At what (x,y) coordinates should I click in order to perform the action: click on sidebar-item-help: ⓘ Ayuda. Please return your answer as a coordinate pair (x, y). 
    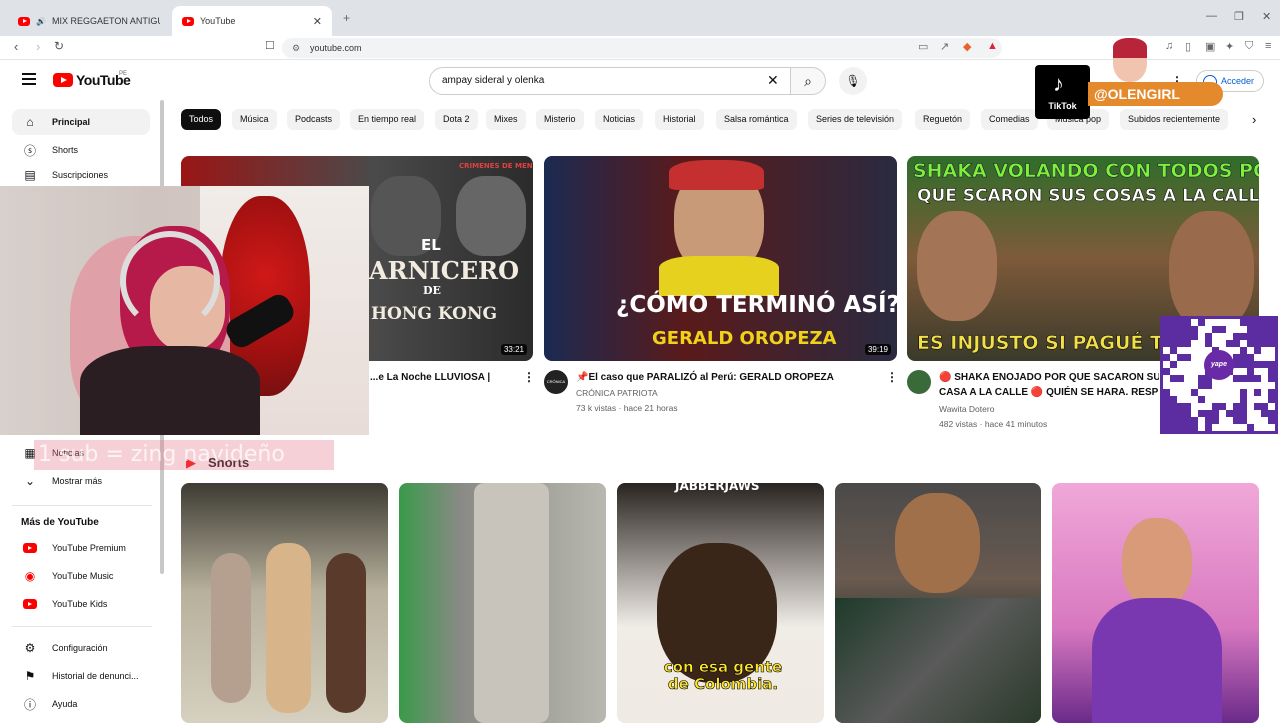
    Looking at the image, I should click on (81, 704).